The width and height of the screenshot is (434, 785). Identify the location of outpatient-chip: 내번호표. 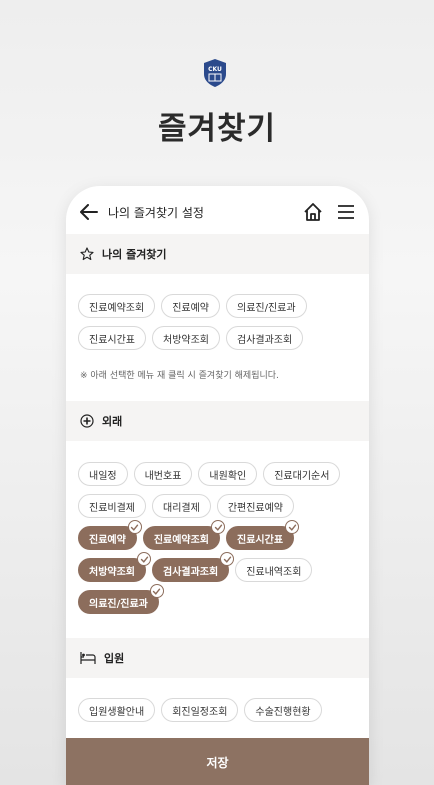
(163, 474).